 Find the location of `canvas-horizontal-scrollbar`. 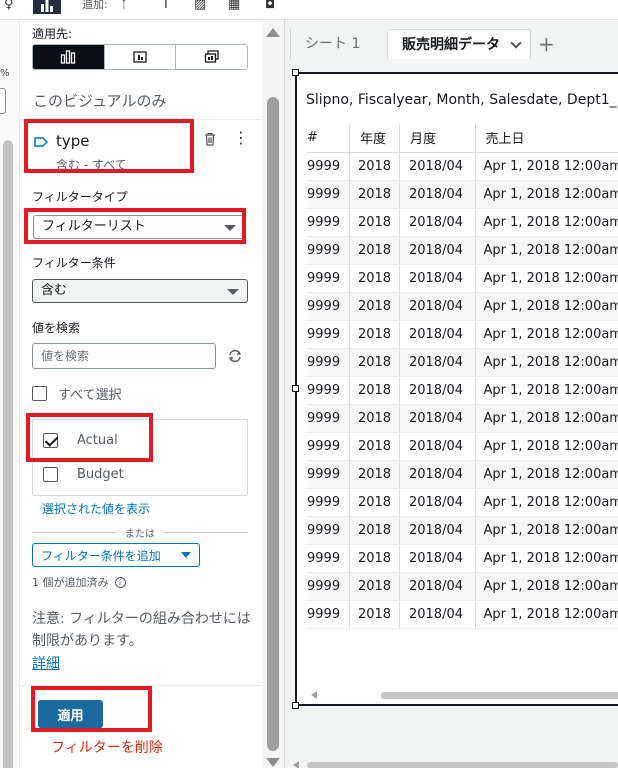

canvas-horizontal-scrollbar is located at coordinates (451, 763).